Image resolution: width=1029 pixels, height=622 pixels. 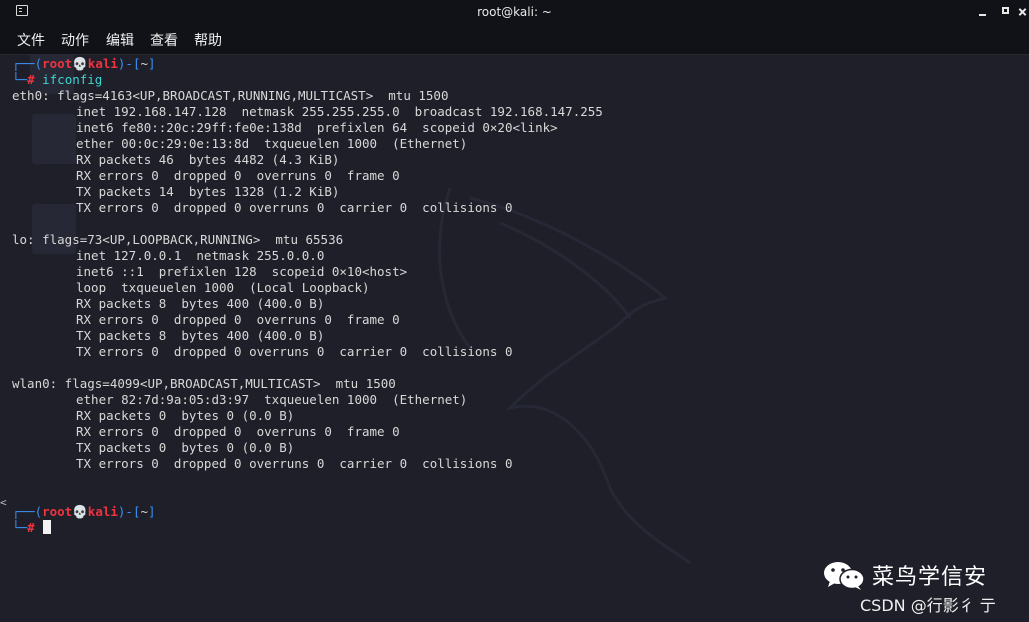 I want to click on input-line: └─#, so click(x=31, y=528).